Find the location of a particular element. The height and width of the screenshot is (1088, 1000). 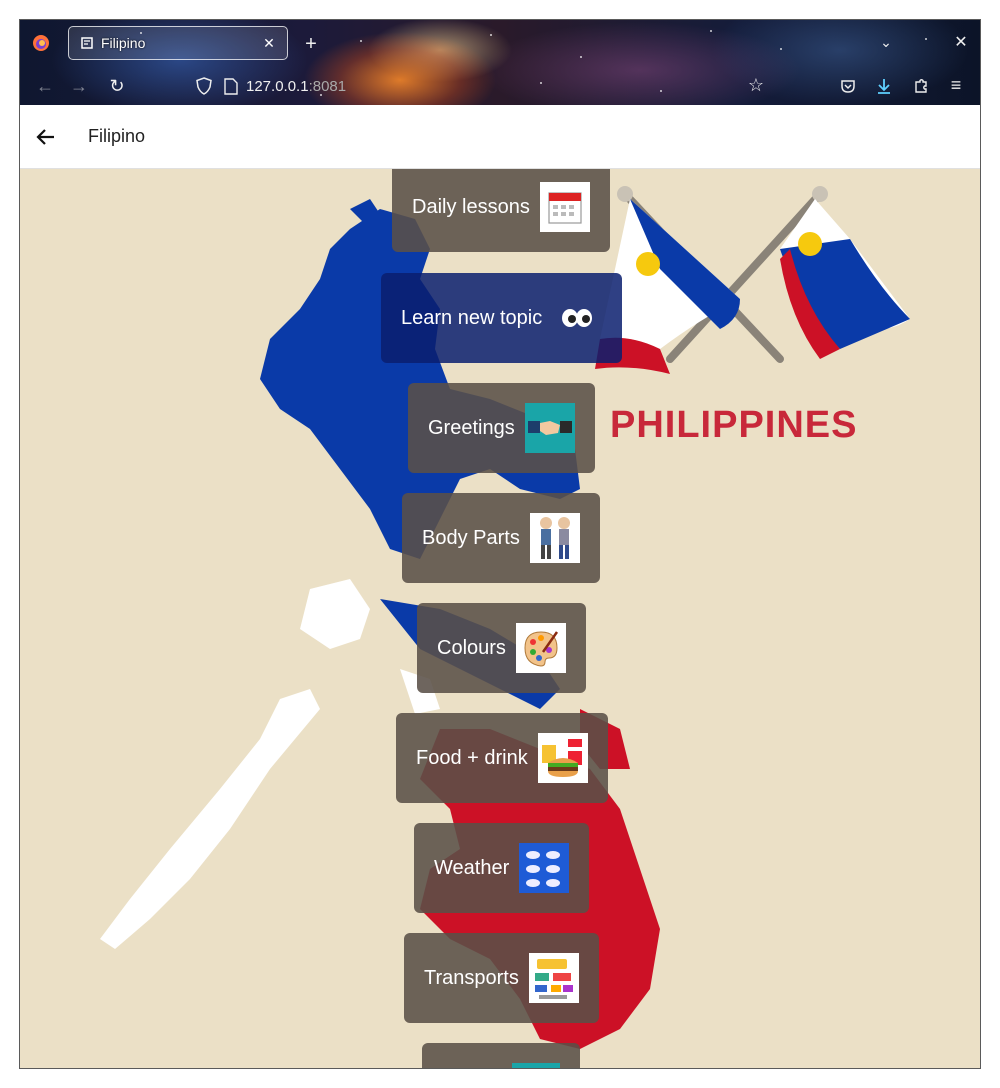

url-host: 127.0.0.1 is located at coordinates (277, 86).